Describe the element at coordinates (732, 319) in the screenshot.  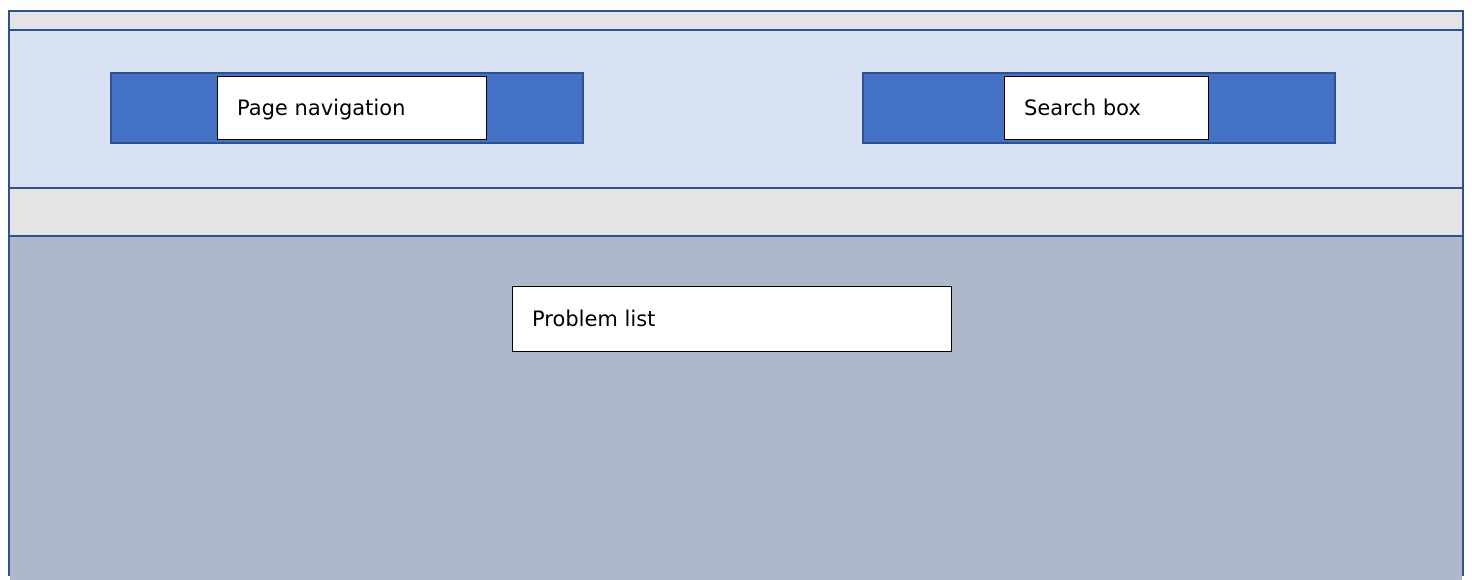
I see `problem-list-label: Problem list` at that location.